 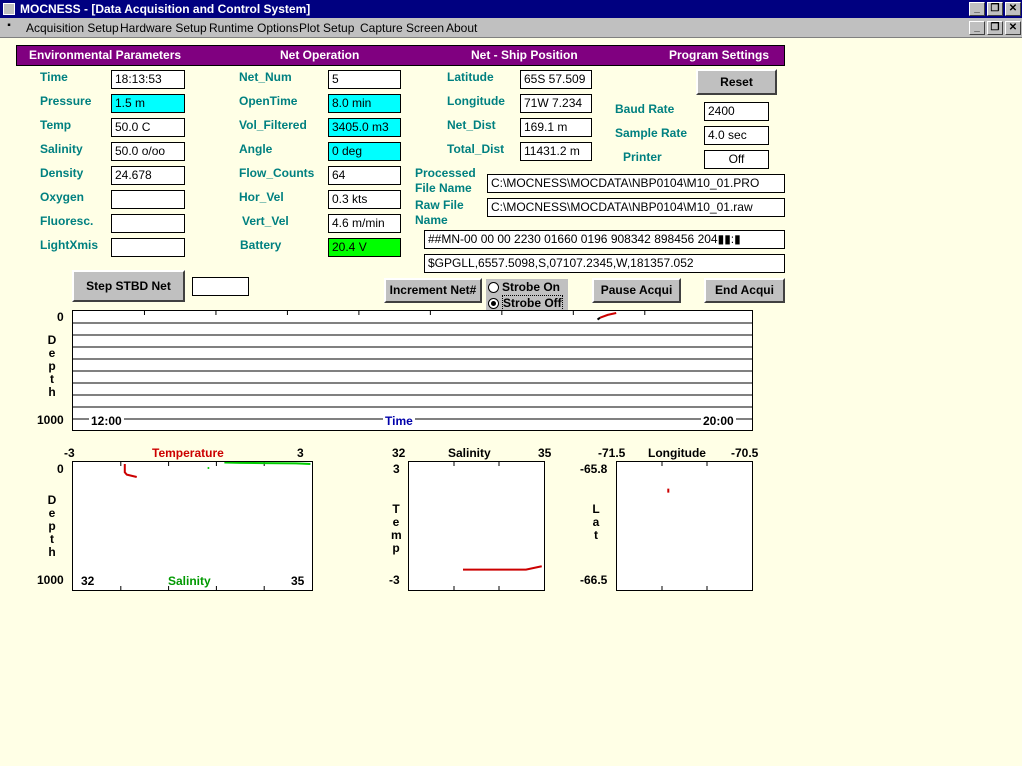 I want to click on depth-plot-x-start: 12:00, so click(x=106, y=421).